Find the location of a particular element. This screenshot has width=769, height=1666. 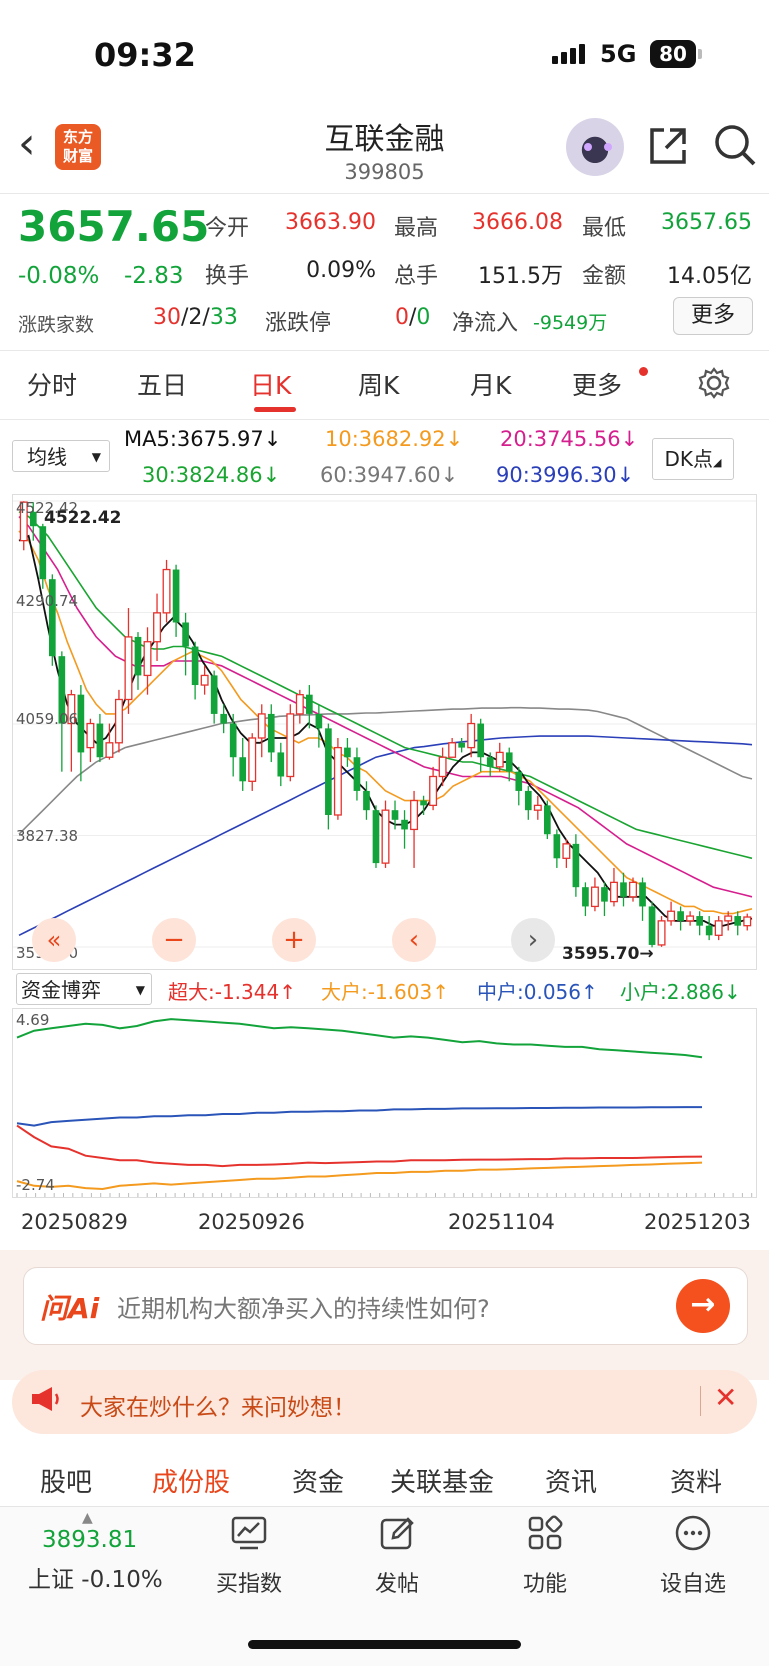

indicator-selector: 资金博弈 ▼ is located at coordinates (84, 989).